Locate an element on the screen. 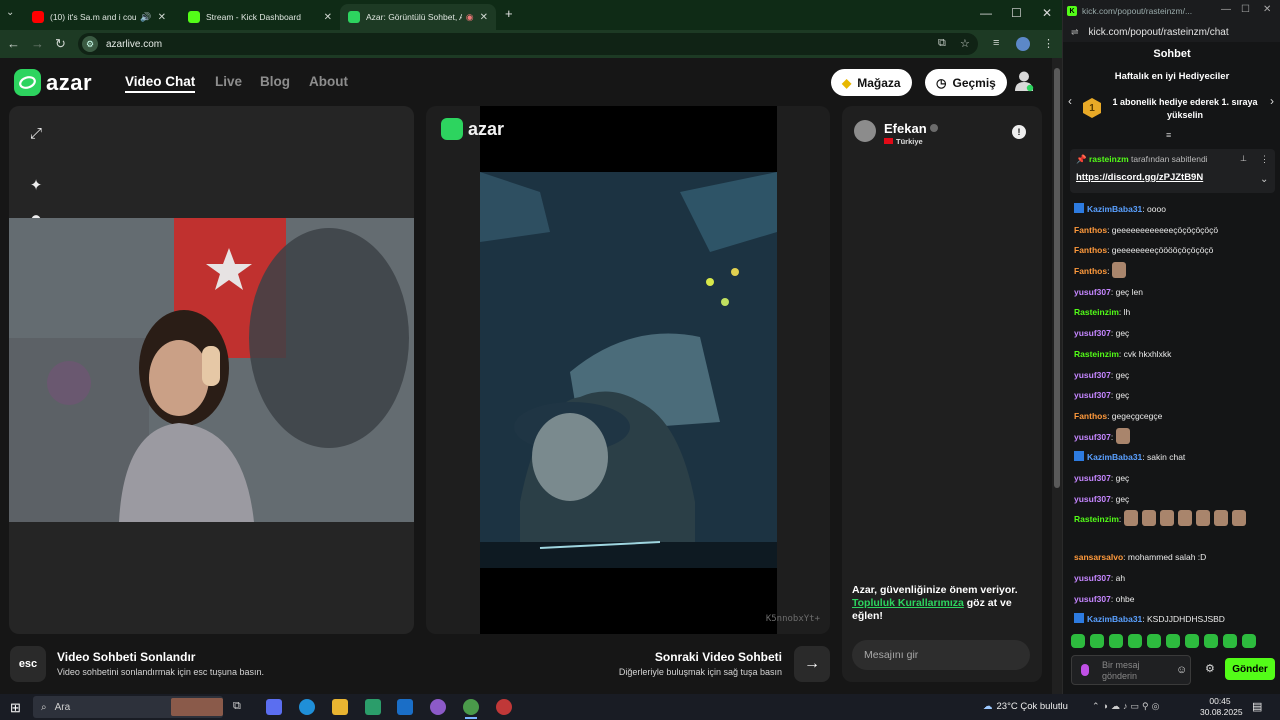 The image size is (1280, 720). reload-icon: ↻ is located at coordinates (60, 44).